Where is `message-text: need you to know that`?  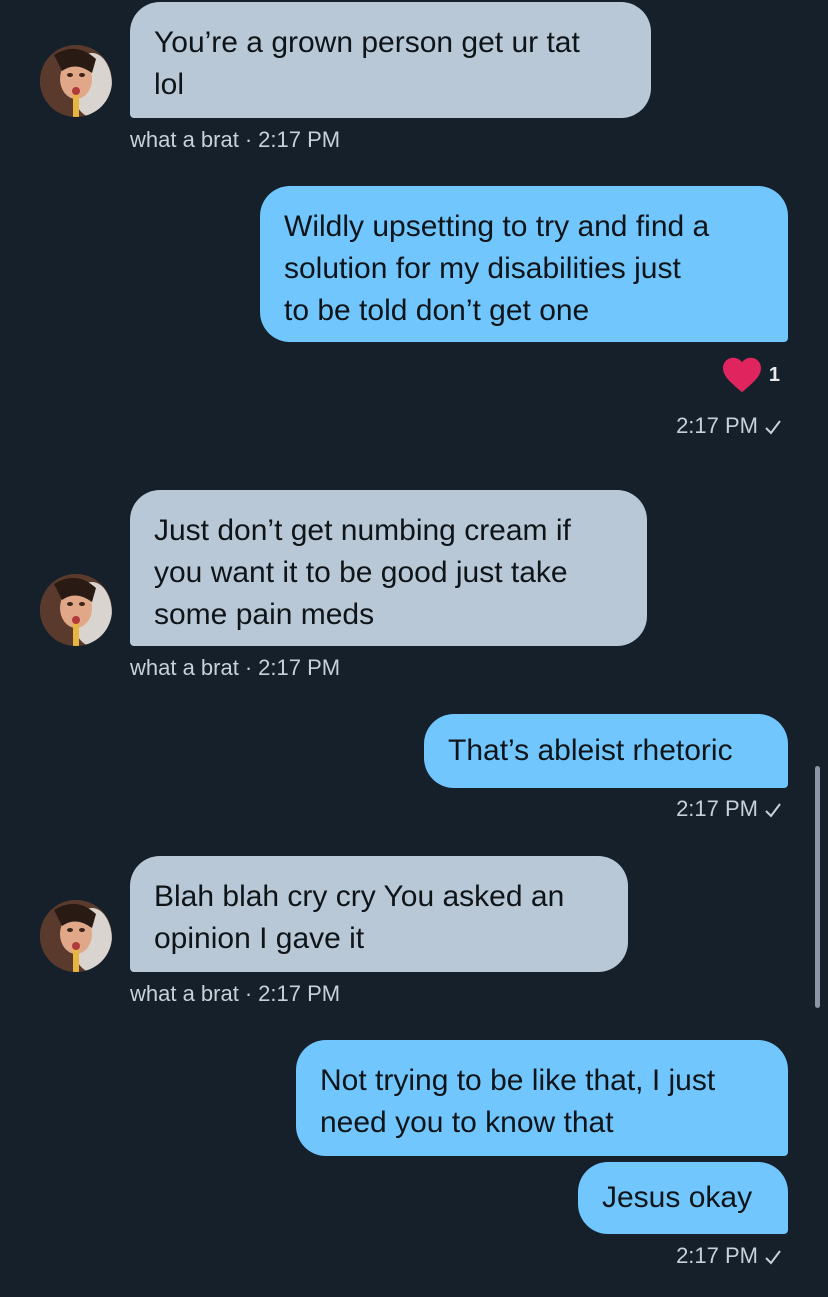 message-text: need you to know that is located at coordinates (467, 1122).